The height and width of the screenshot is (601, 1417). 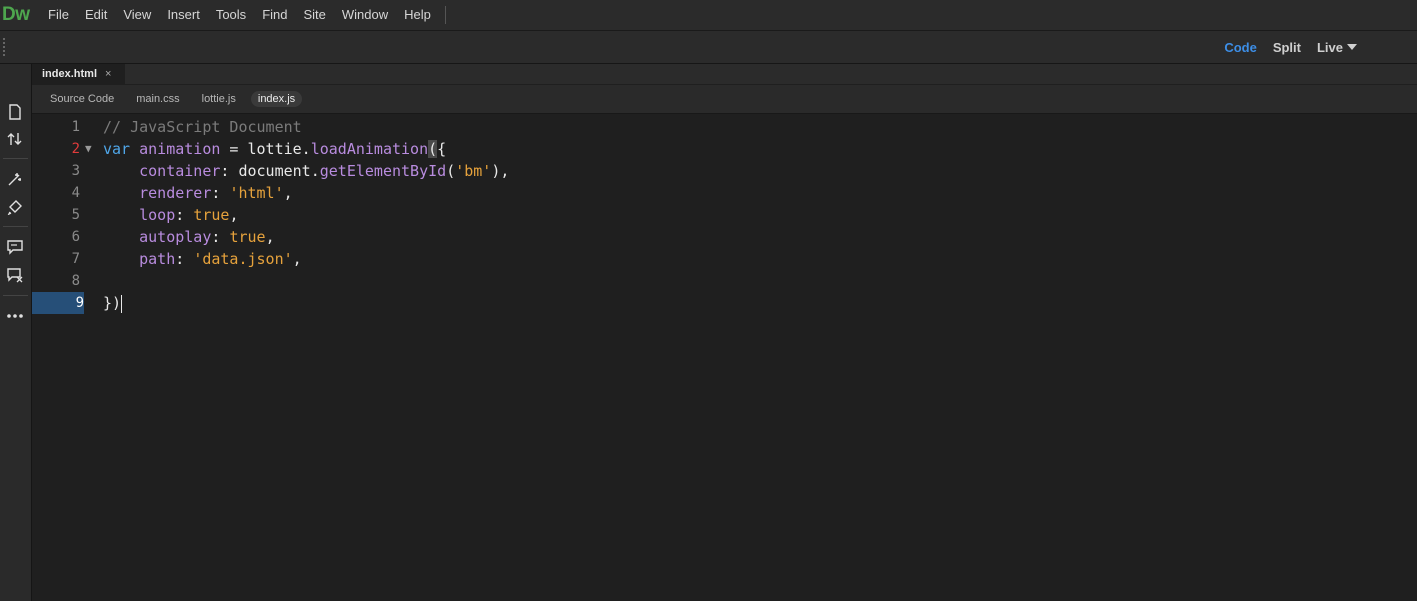 I want to click on code-token: 'html', so click(x=256, y=193).